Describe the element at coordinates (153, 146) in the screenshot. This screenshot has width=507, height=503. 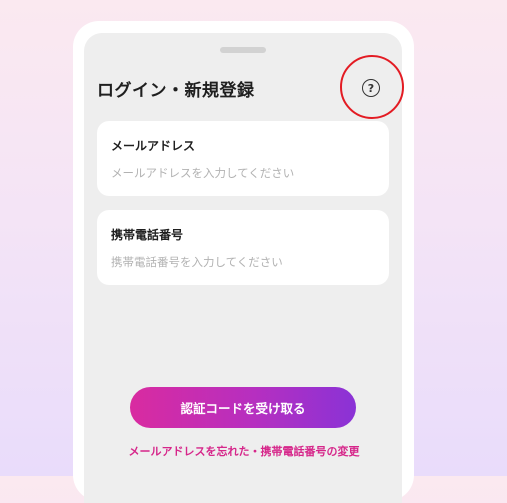
I see `email-label: メールアドレス` at that location.